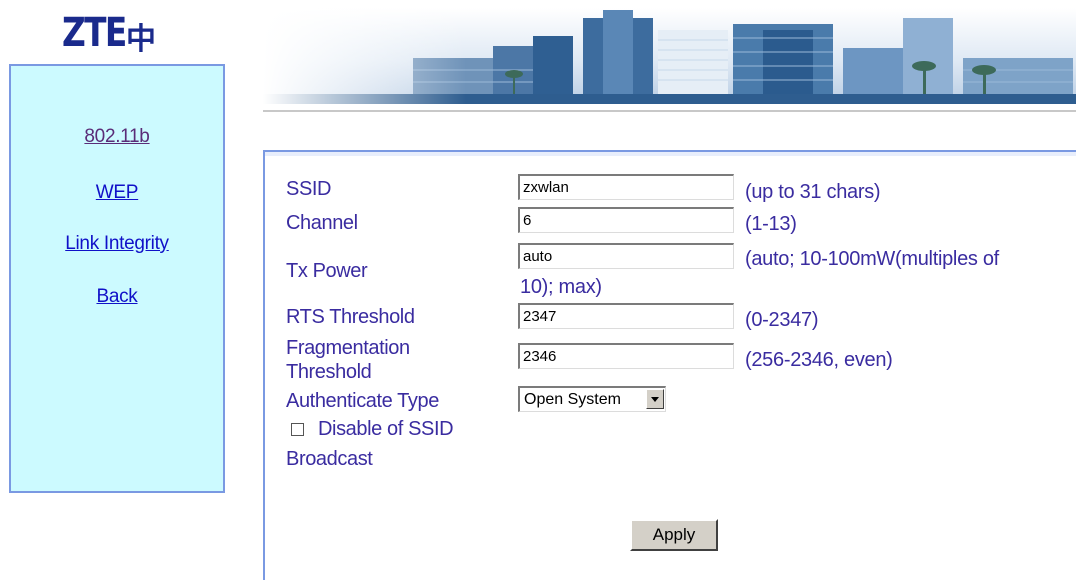 This screenshot has height=580, width=1076. What do you see at coordinates (117, 244) in the screenshot?
I see `sidebar-item-link-integrity: Link Integrity` at bounding box center [117, 244].